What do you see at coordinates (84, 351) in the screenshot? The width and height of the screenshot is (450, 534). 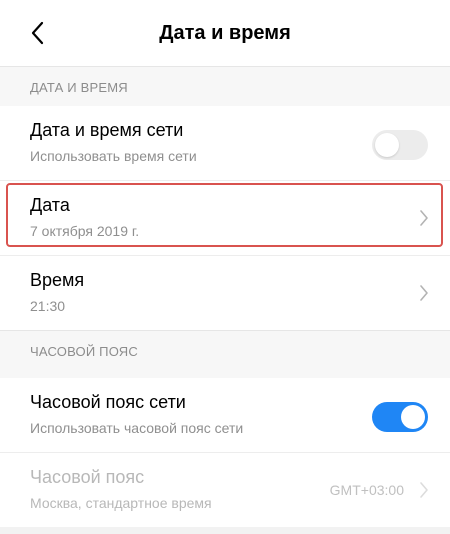 I see `section-header-label: ЧАСОВОЙ ПОЯС` at bounding box center [84, 351].